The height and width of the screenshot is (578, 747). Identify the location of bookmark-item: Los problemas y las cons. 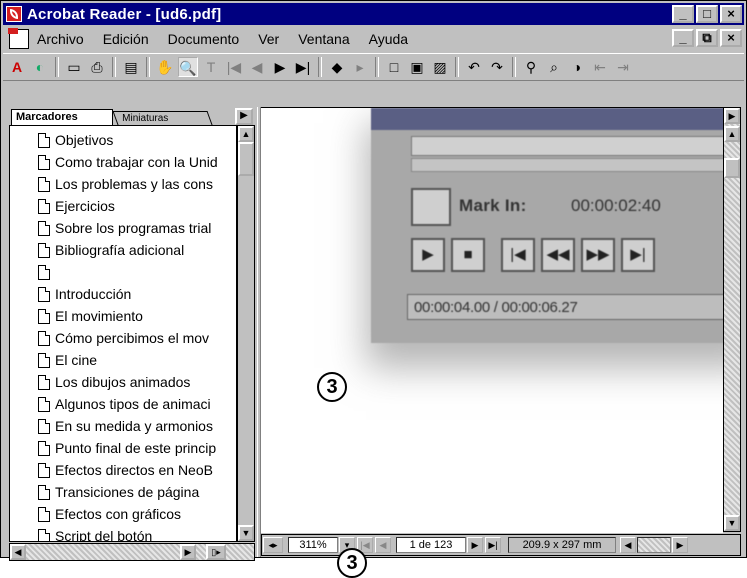
(137, 184).